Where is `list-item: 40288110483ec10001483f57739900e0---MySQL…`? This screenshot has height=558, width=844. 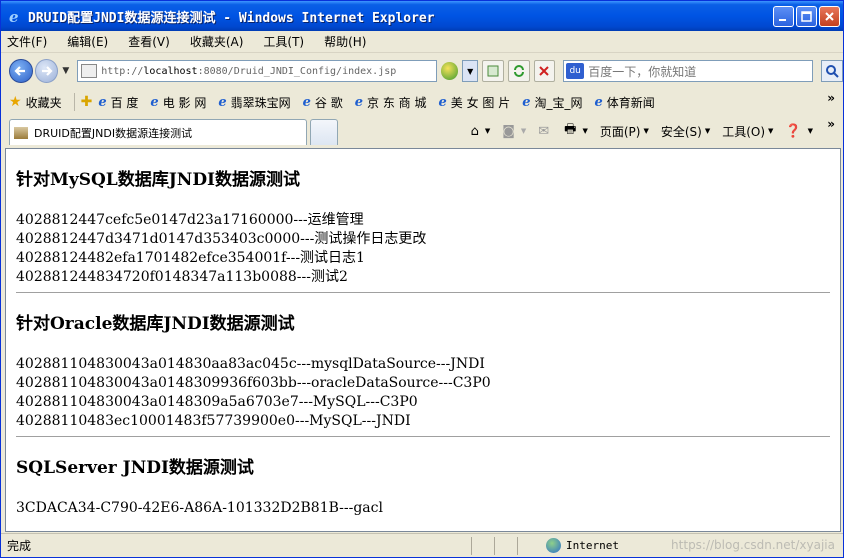 list-item: 40288110483ec10001483f57739900e0---MySQL… is located at coordinates (213, 421).